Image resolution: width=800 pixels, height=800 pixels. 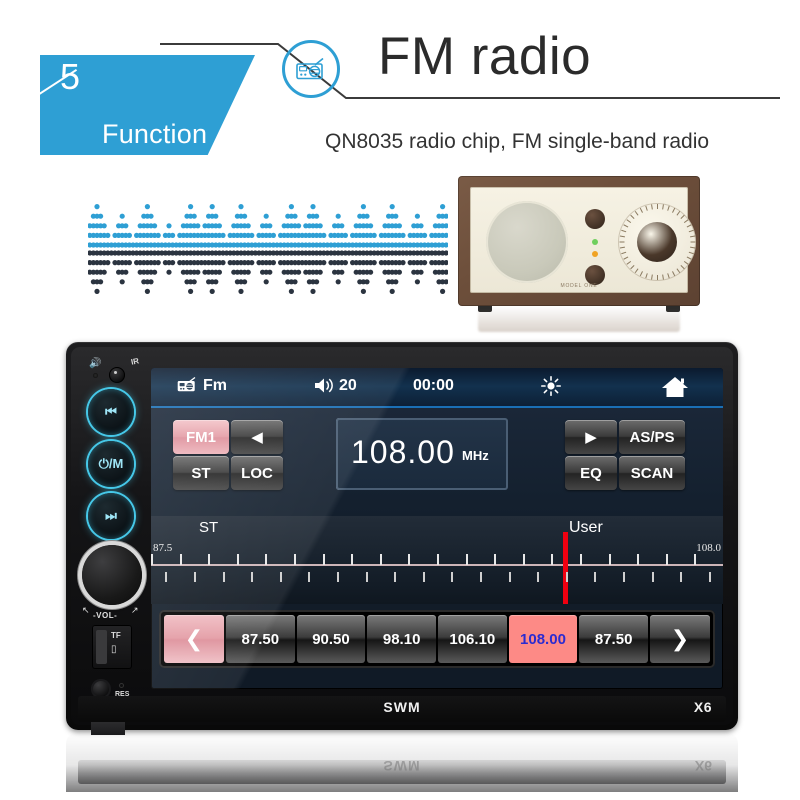 What do you see at coordinates (163, 548) in the screenshot?
I see `scale-min-label: 87.5` at bounding box center [163, 548].